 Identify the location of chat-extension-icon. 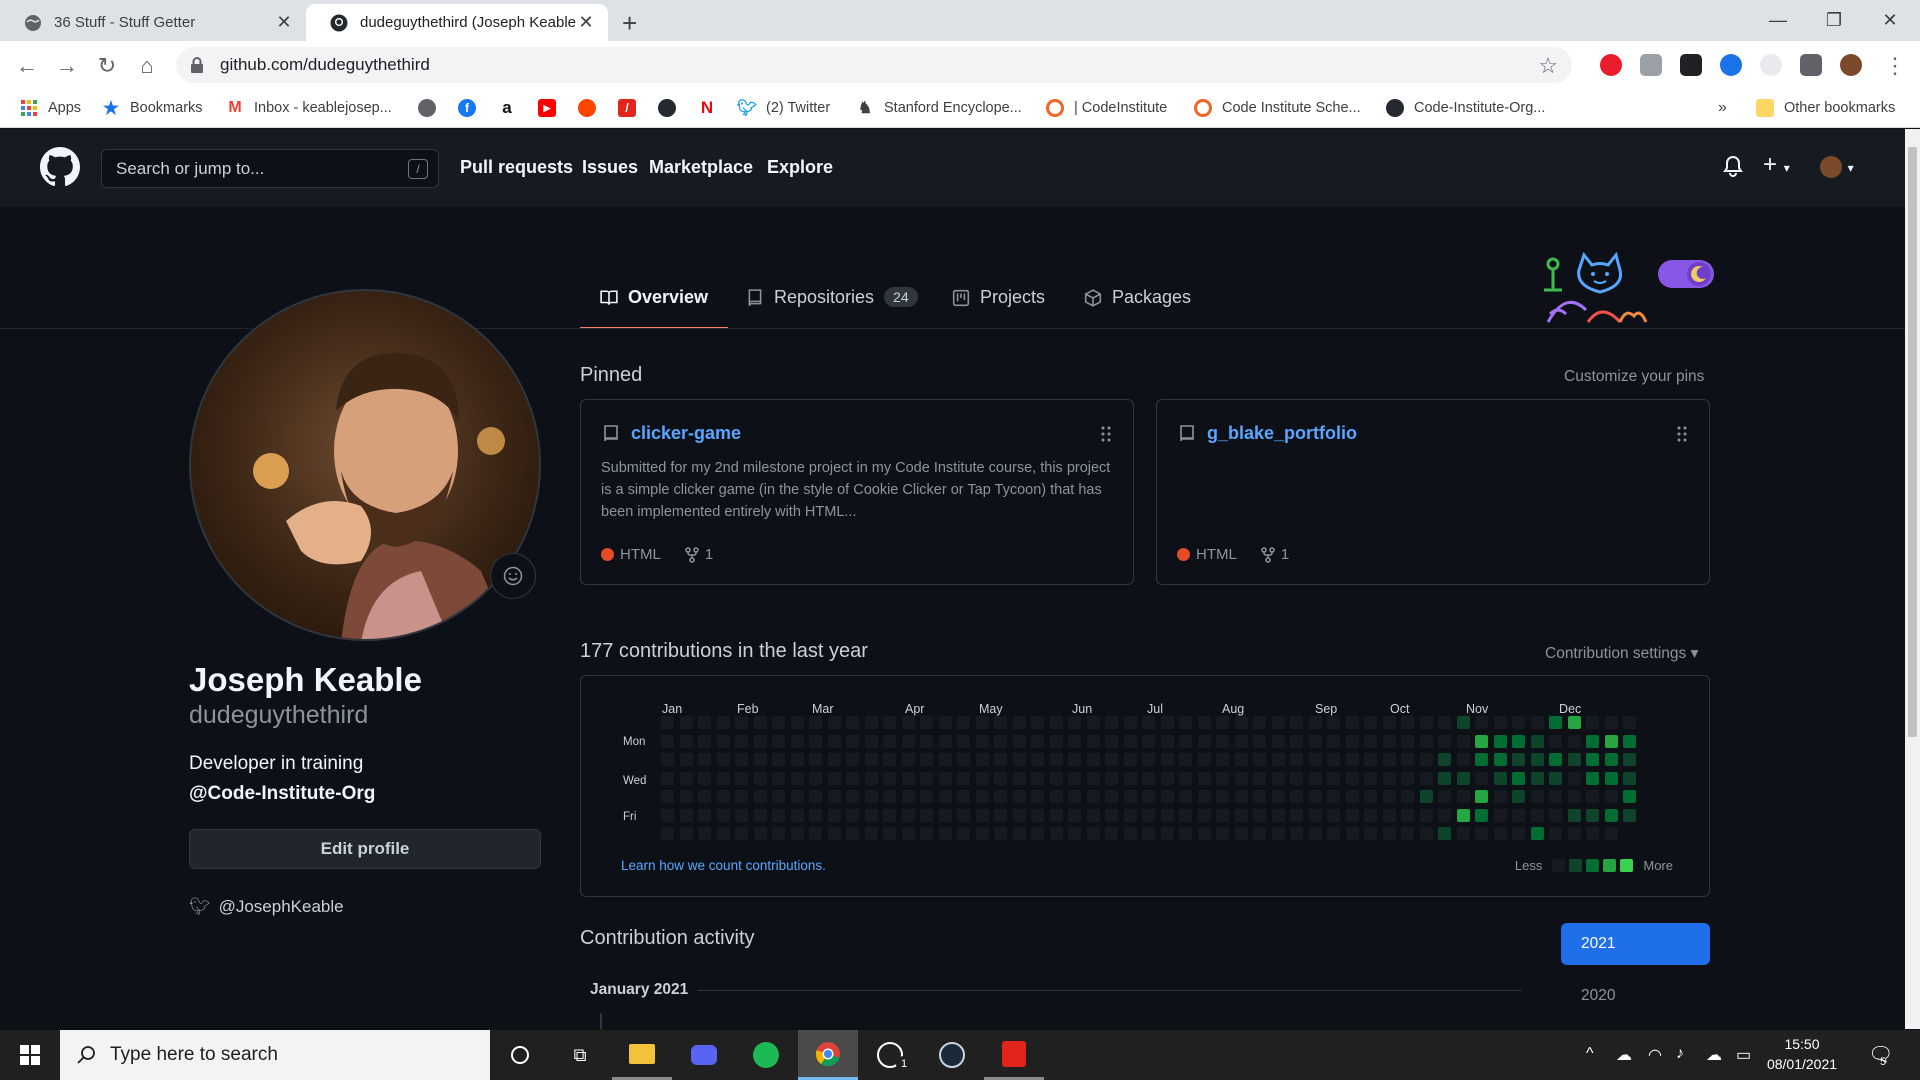
(1651, 65).